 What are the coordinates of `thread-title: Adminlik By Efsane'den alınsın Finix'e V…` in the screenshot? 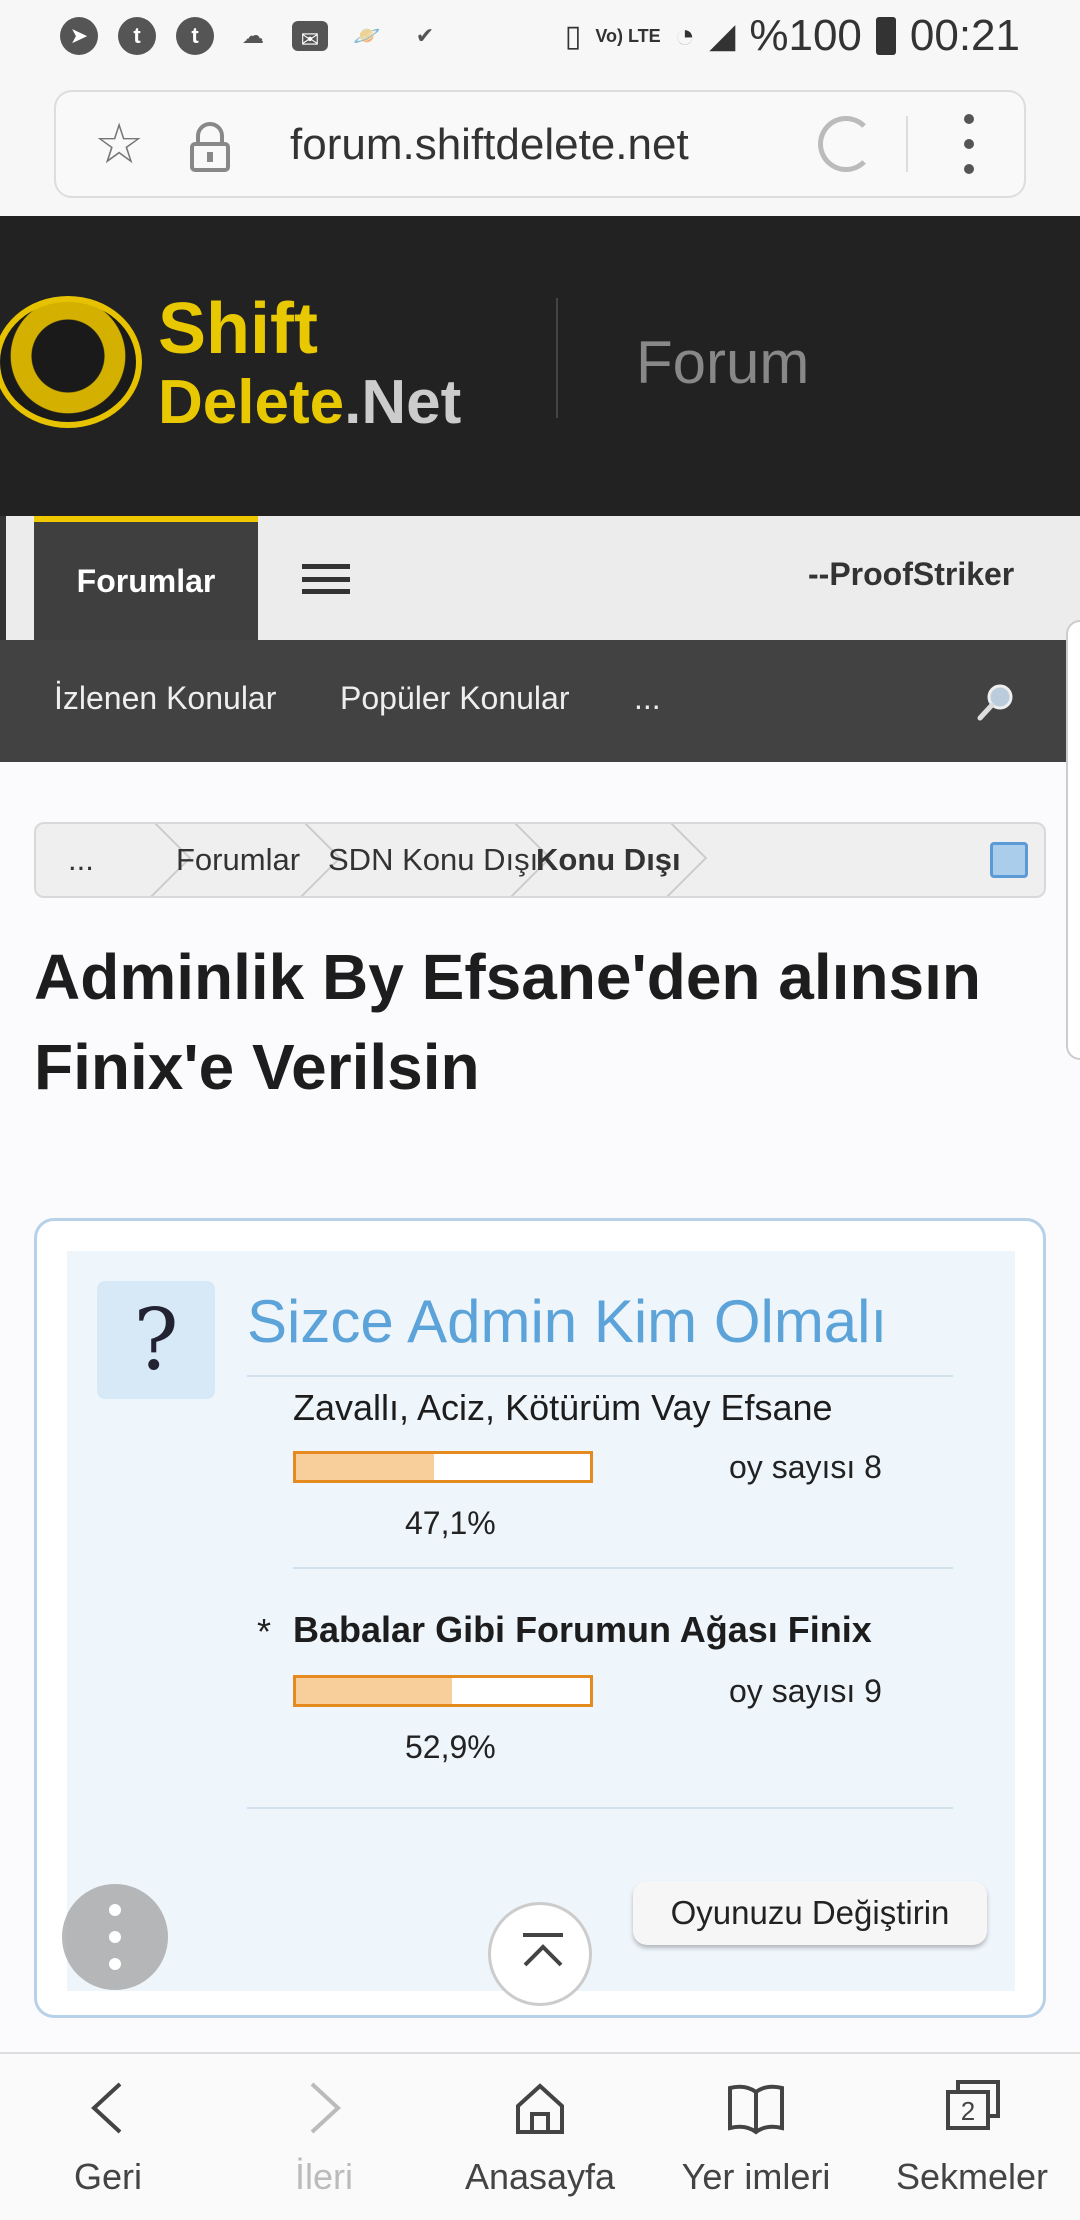 It's located at (534, 1022).